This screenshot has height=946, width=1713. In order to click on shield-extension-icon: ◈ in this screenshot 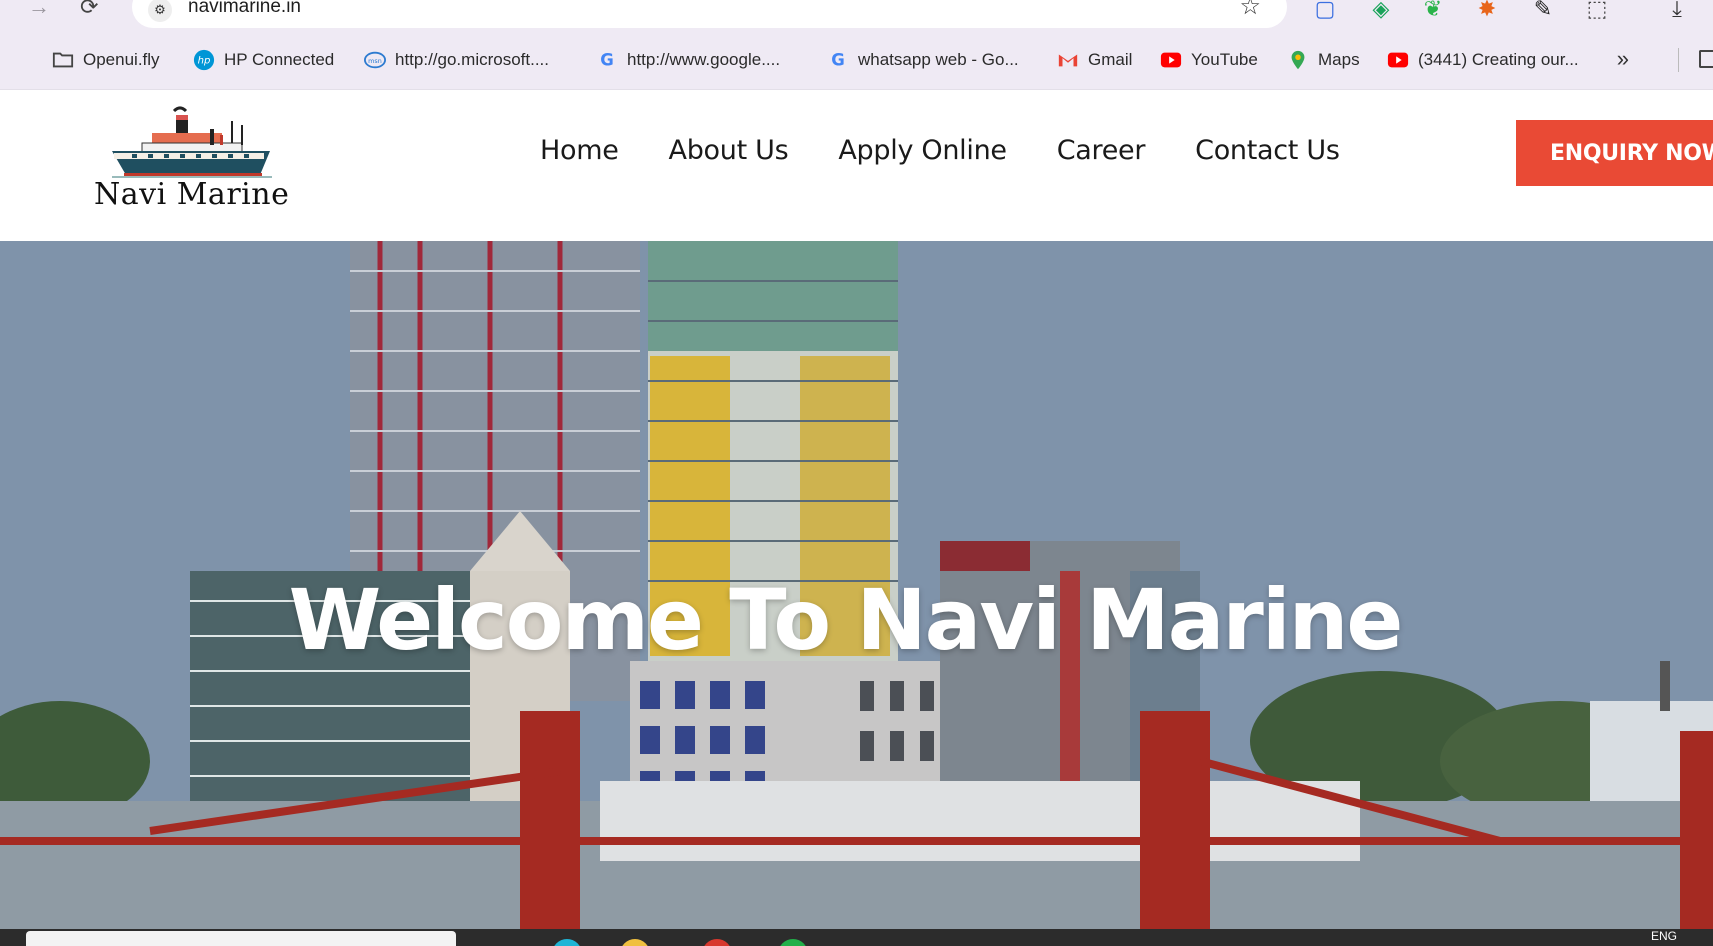, I will do `click(1381, 11)`.